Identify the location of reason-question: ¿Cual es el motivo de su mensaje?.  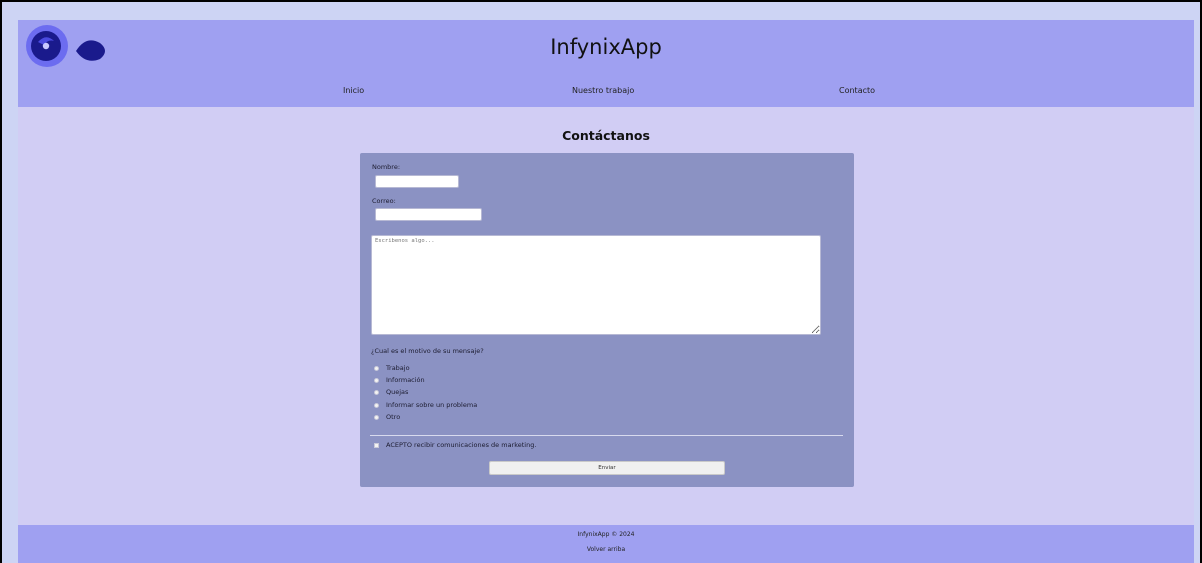
(427, 351).